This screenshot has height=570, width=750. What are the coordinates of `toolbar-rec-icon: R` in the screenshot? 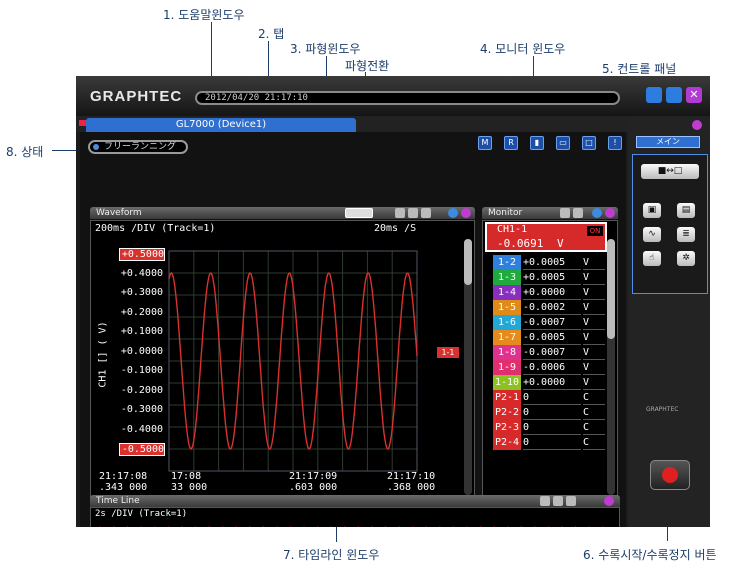 It's located at (511, 143).